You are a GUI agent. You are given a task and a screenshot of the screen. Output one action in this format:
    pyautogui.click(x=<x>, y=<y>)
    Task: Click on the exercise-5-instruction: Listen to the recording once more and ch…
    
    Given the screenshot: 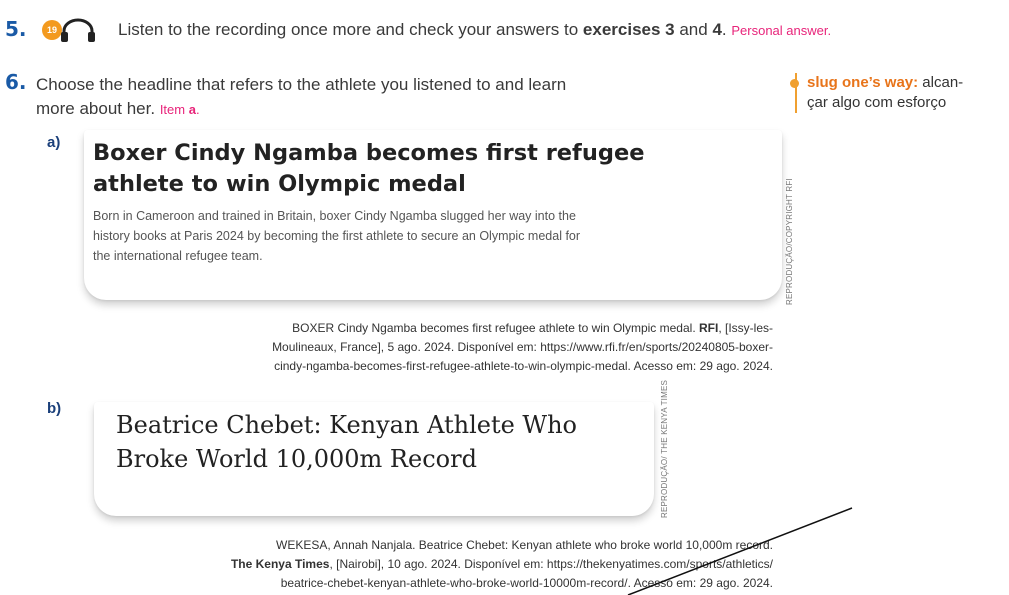 What is the action you would take?
    pyautogui.click(x=475, y=29)
    